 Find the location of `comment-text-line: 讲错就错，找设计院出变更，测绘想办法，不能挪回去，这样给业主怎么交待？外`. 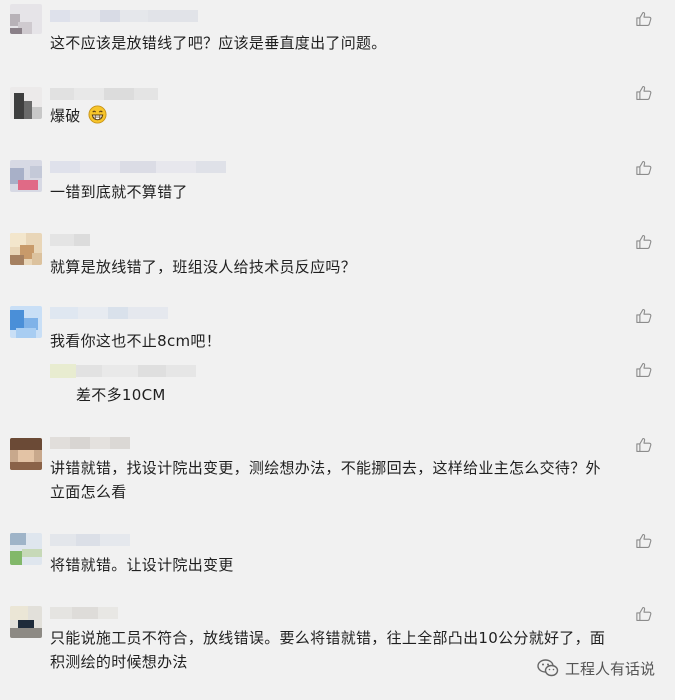

comment-text-line: 讲错就错，找设计院出变更，测绘想办法，不能挪回去，这样给业主怎么交待？外 is located at coordinates (325, 468).